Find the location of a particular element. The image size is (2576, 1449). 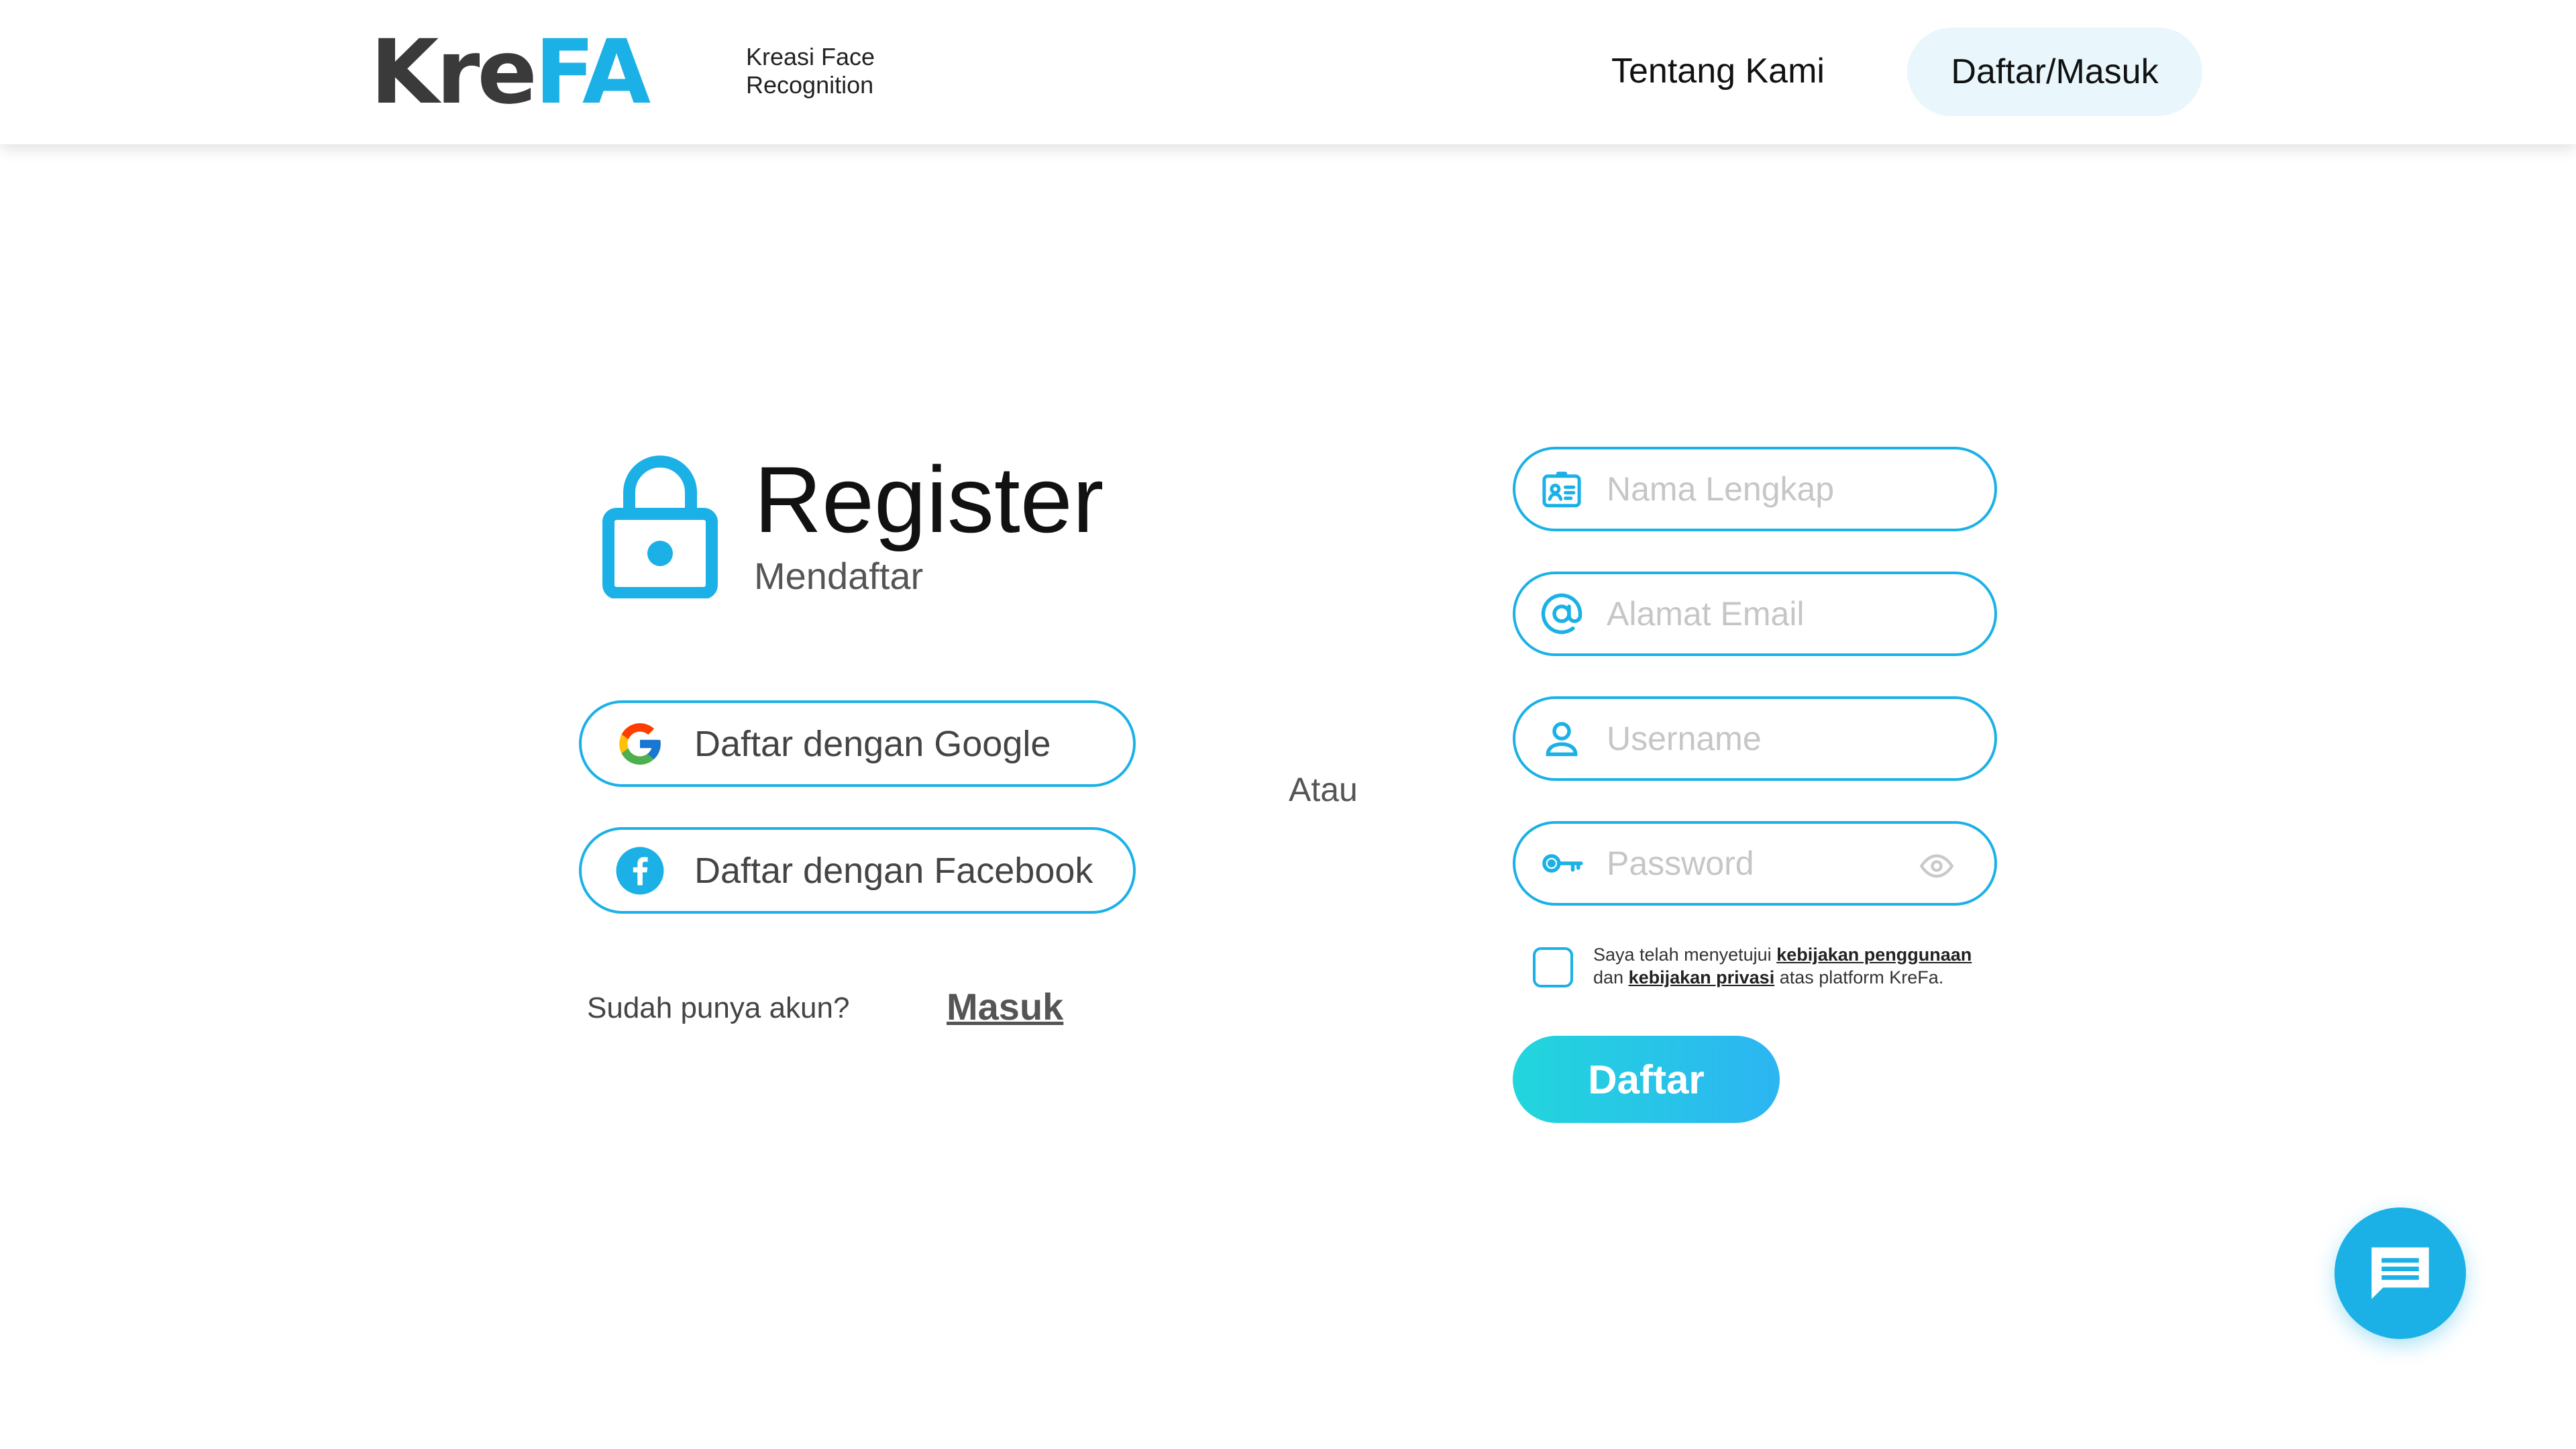

email-field is located at coordinates (1755, 614).